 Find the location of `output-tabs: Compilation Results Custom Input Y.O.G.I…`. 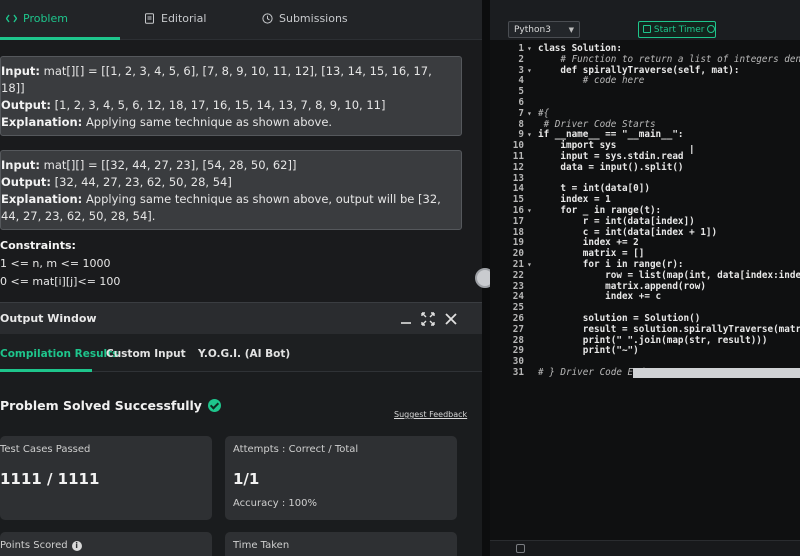

output-tabs: Compilation Results Custom Input Y.O.G.I… is located at coordinates (241, 353).